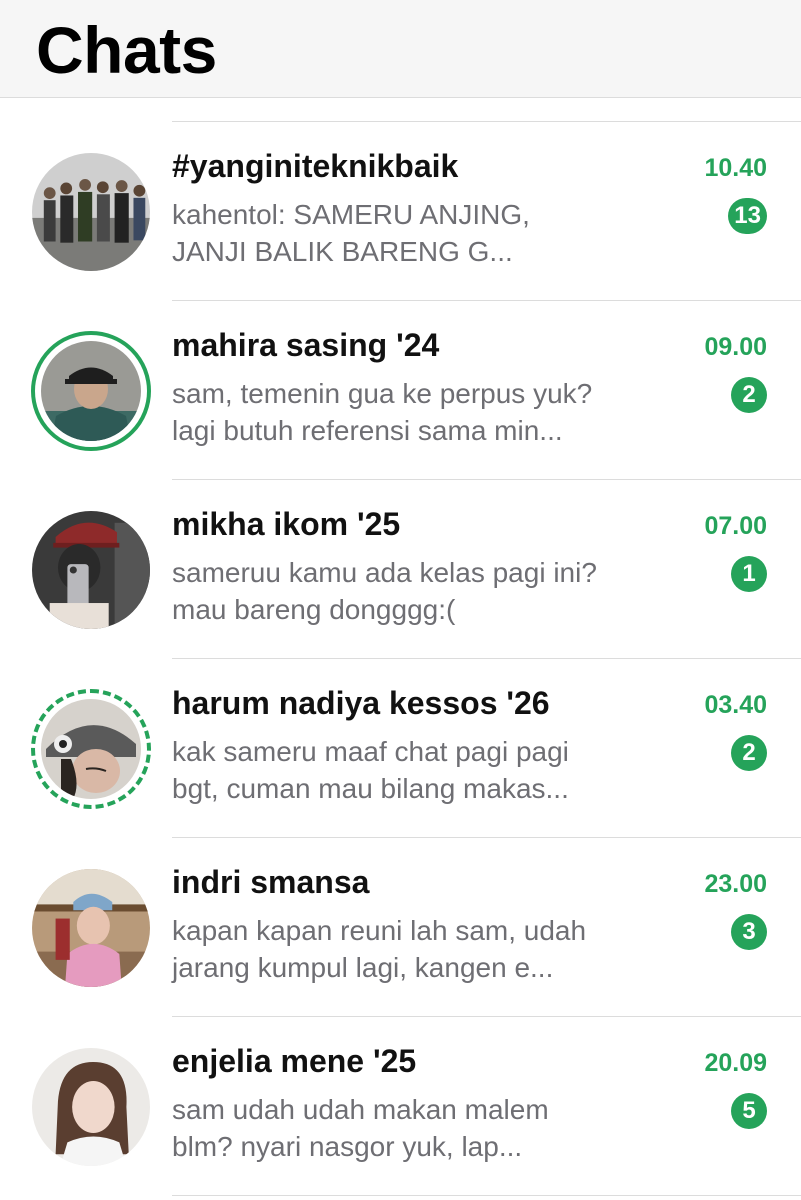  Describe the element at coordinates (382, 393) in the screenshot. I see `chat-preview-line: sam, temenin gua ke perpus yuk?` at that location.